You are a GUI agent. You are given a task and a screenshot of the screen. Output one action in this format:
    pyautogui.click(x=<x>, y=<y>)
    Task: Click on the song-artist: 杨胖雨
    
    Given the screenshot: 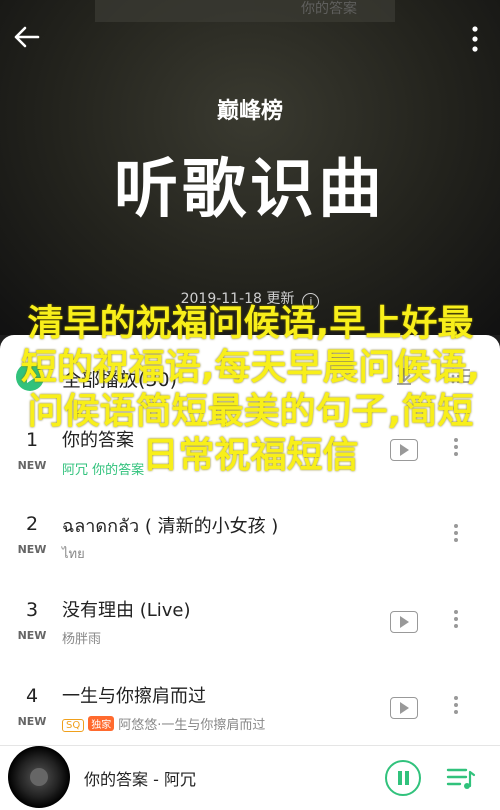 What is the action you would take?
    pyautogui.click(x=82, y=639)
    